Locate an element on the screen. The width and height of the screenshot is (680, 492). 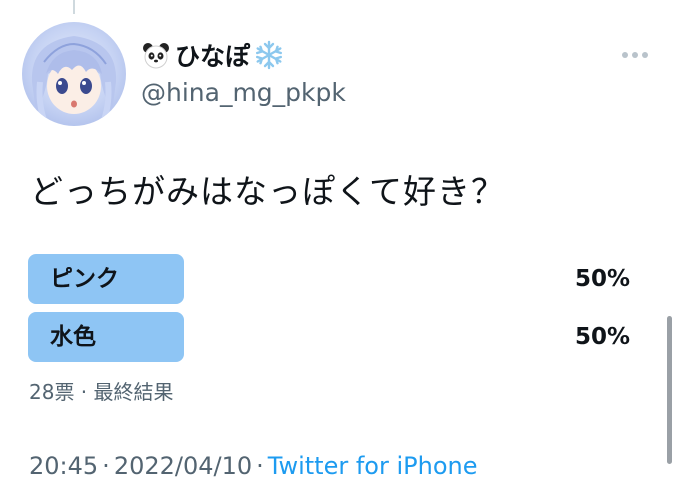
avatar is located at coordinates (74, 74).